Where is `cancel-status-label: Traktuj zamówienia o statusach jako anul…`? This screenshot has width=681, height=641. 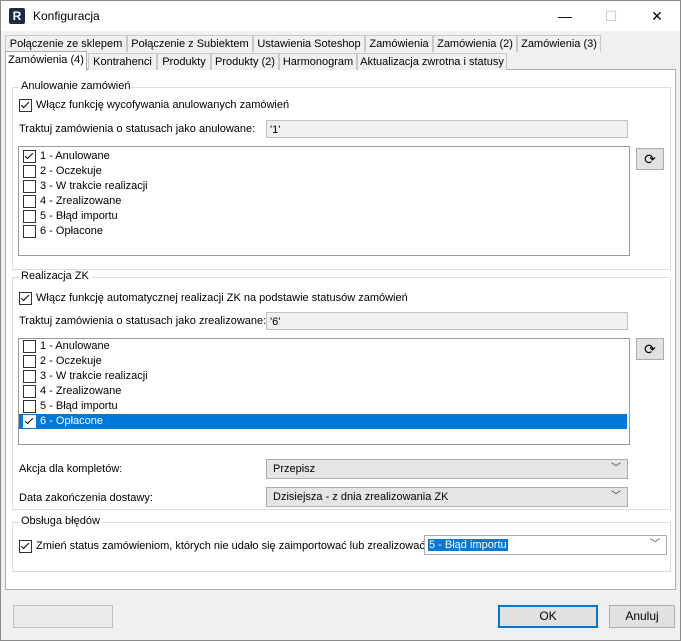
cancel-status-label: Traktuj zamówienia o statusach jako anul… is located at coordinates (137, 129).